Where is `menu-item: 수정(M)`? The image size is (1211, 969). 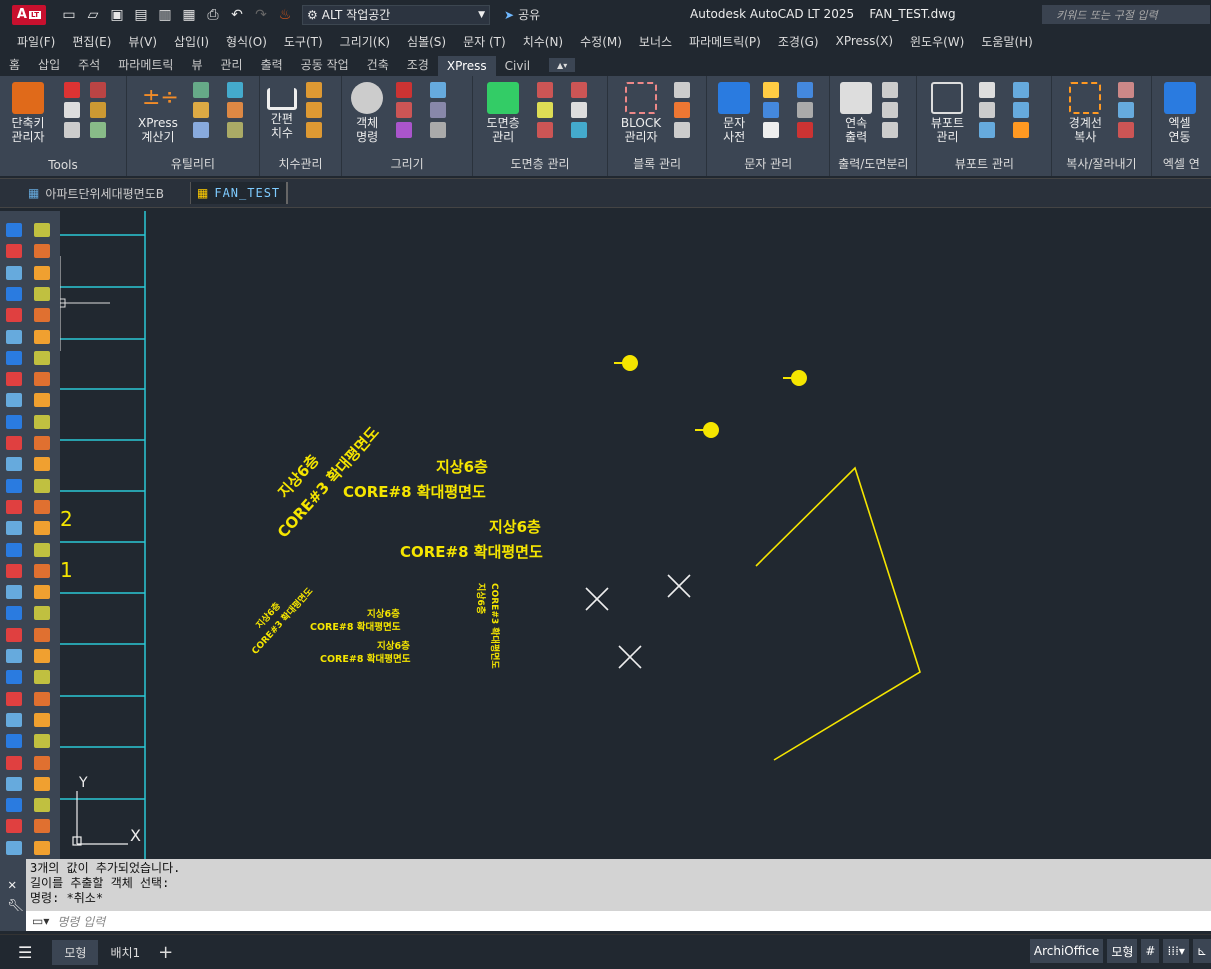 menu-item: 수정(M) is located at coordinates (592, 41).